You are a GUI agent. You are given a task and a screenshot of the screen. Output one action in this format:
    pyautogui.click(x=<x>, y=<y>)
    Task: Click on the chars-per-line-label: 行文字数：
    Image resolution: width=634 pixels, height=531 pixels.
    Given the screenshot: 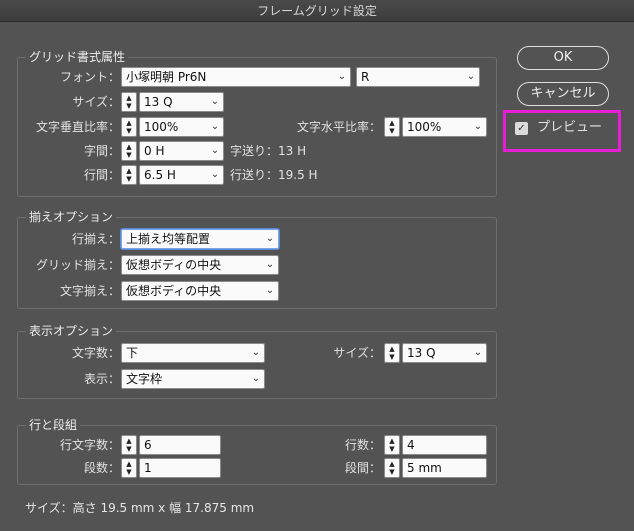 What is the action you would take?
    pyautogui.click(x=89, y=445)
    